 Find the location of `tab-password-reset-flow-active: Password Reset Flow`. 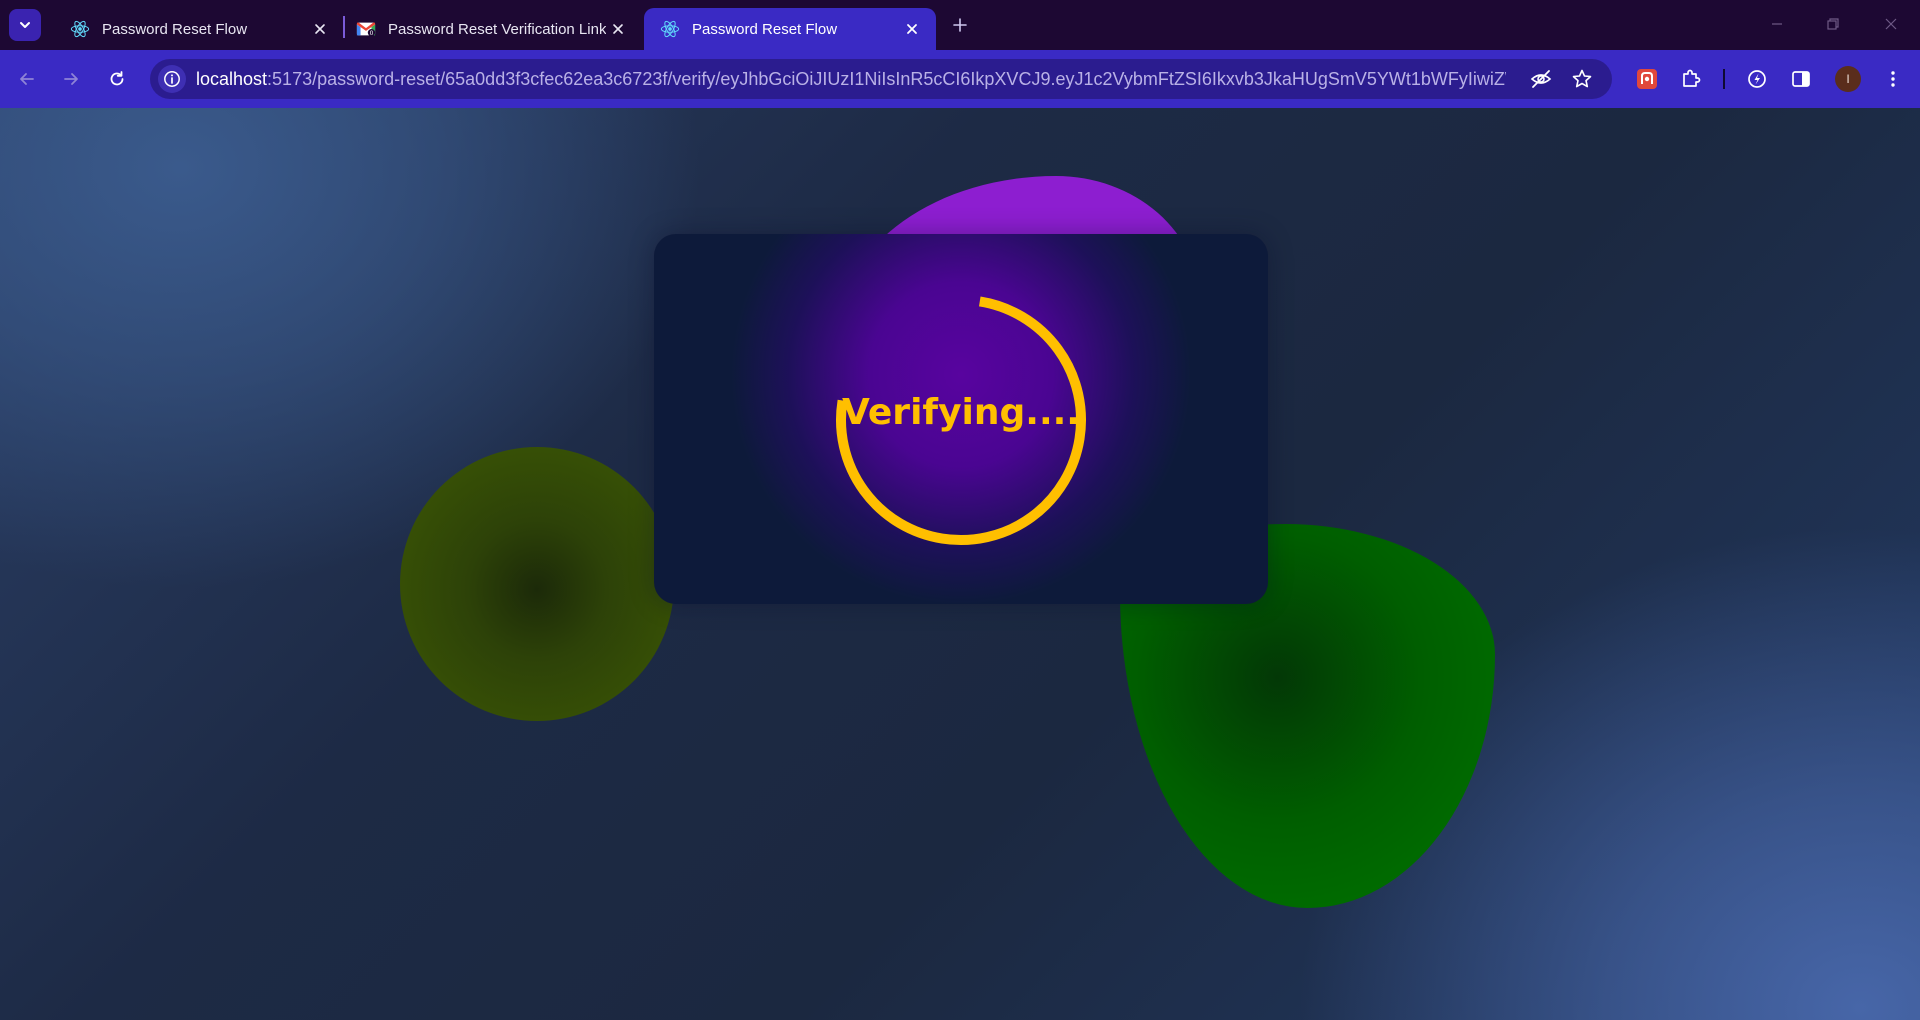

tab-password-reset-flow-active: Password Reset Flow is located at coordinates (790, 29).